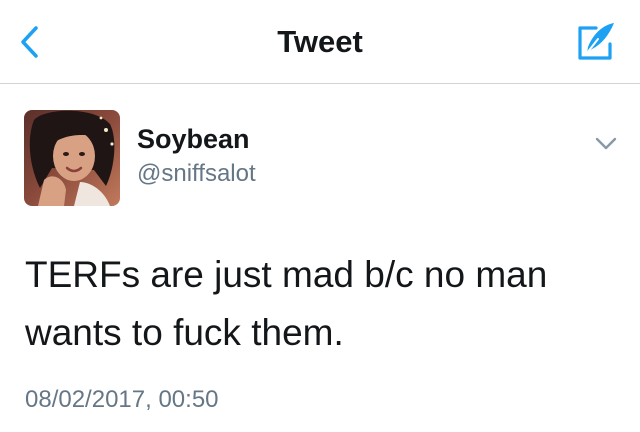 This screenshot has width=640, height=432. I want to click on chevron-left-icon, so click(29, 42).